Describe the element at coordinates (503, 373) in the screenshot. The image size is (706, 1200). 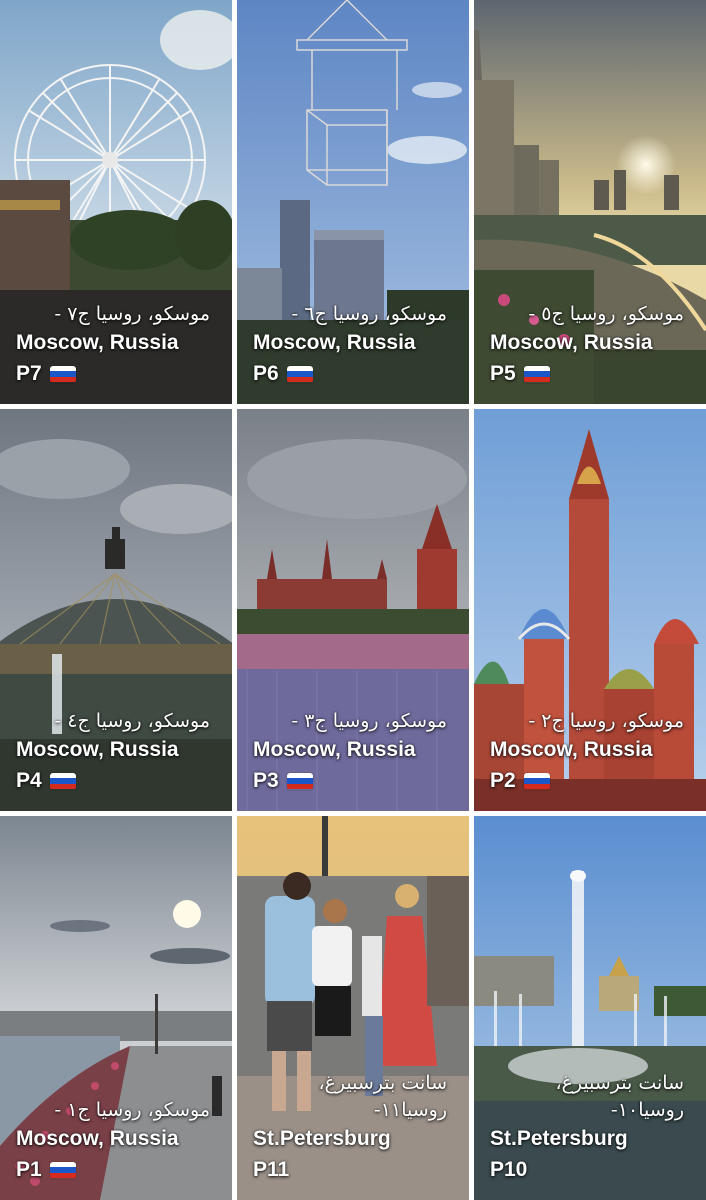
I see `photo-code: P5` at that location.